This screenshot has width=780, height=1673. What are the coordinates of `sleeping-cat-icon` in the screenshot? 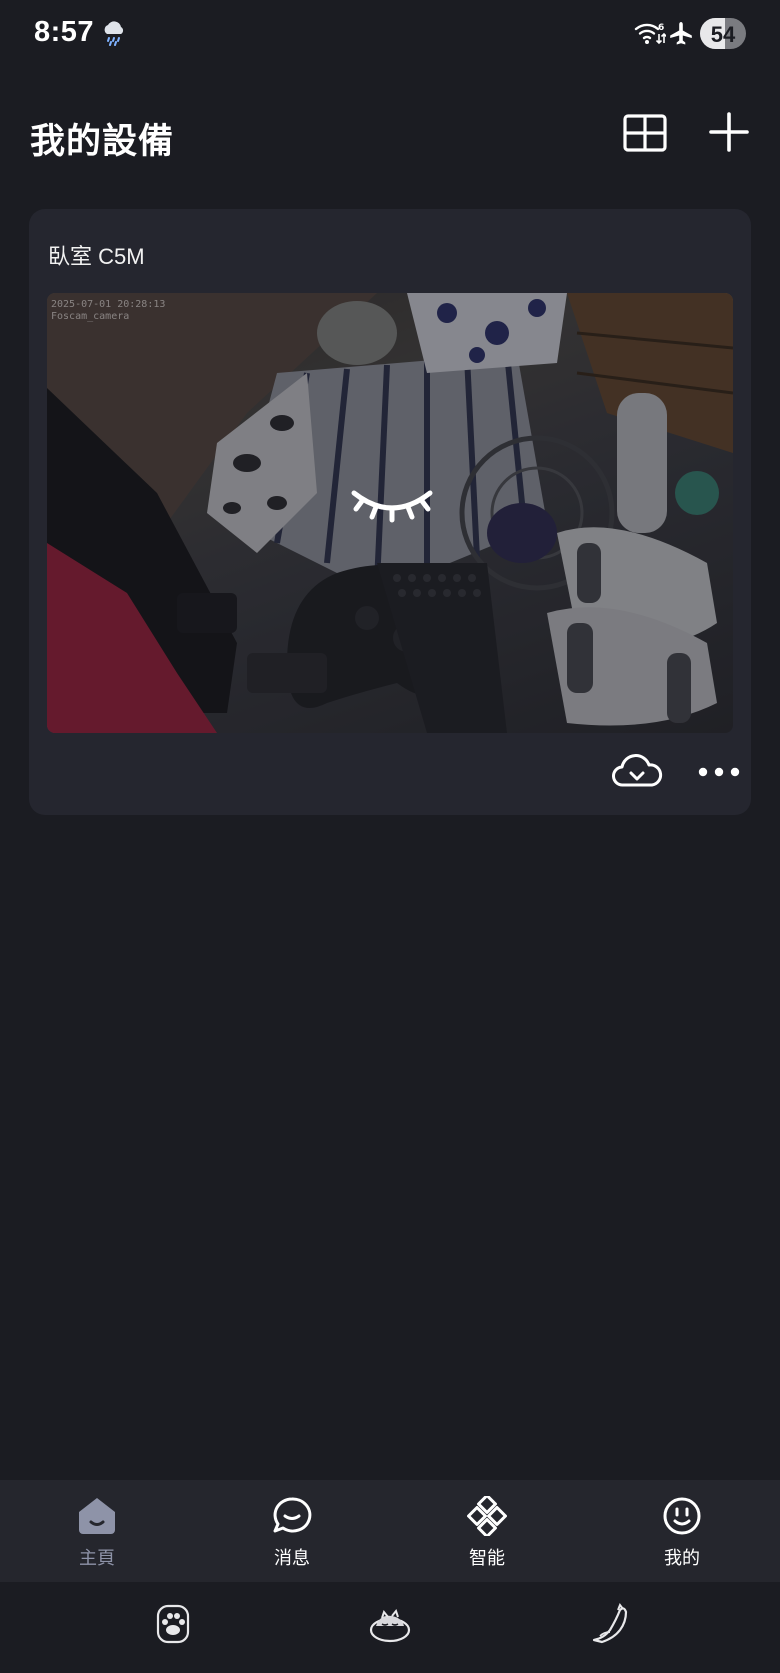 It's located at (390, 1624).